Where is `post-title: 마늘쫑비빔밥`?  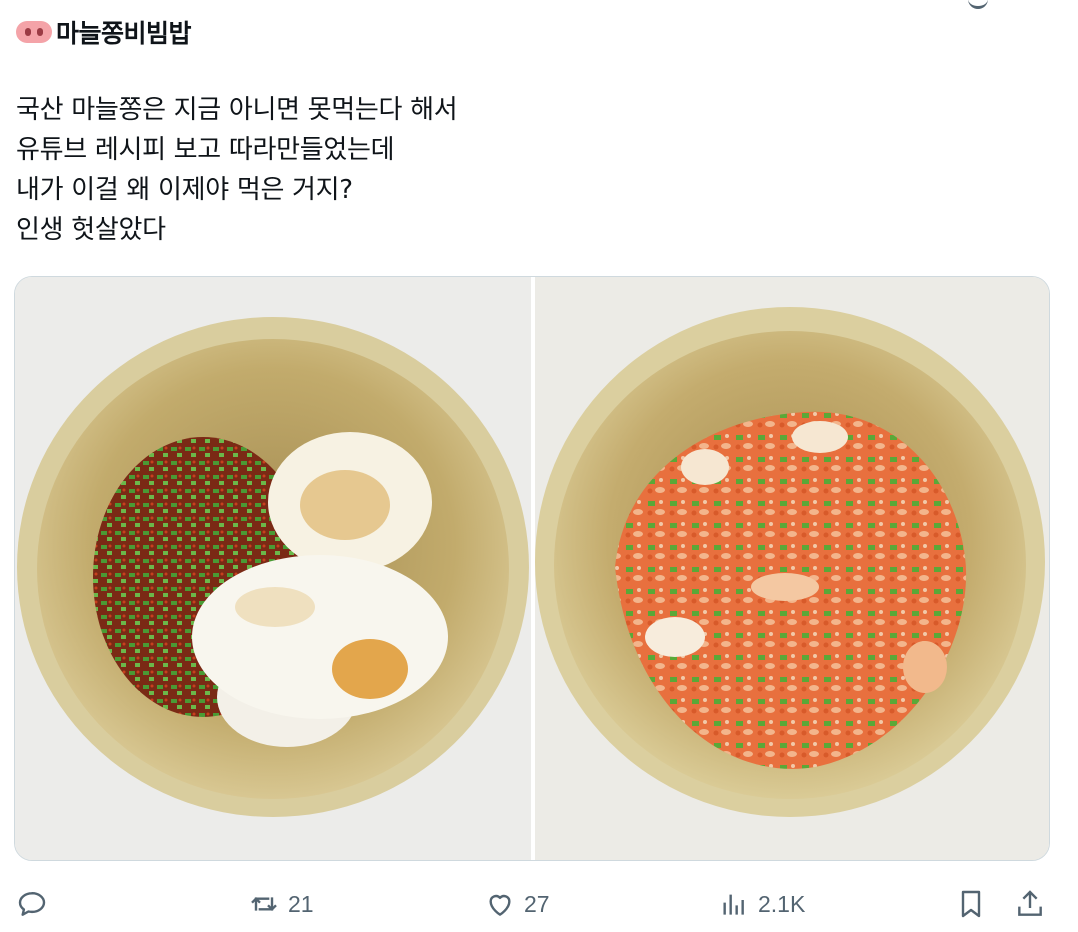
post-title: 마늘쫑비빔밥 is located at coordinates (124, 33).